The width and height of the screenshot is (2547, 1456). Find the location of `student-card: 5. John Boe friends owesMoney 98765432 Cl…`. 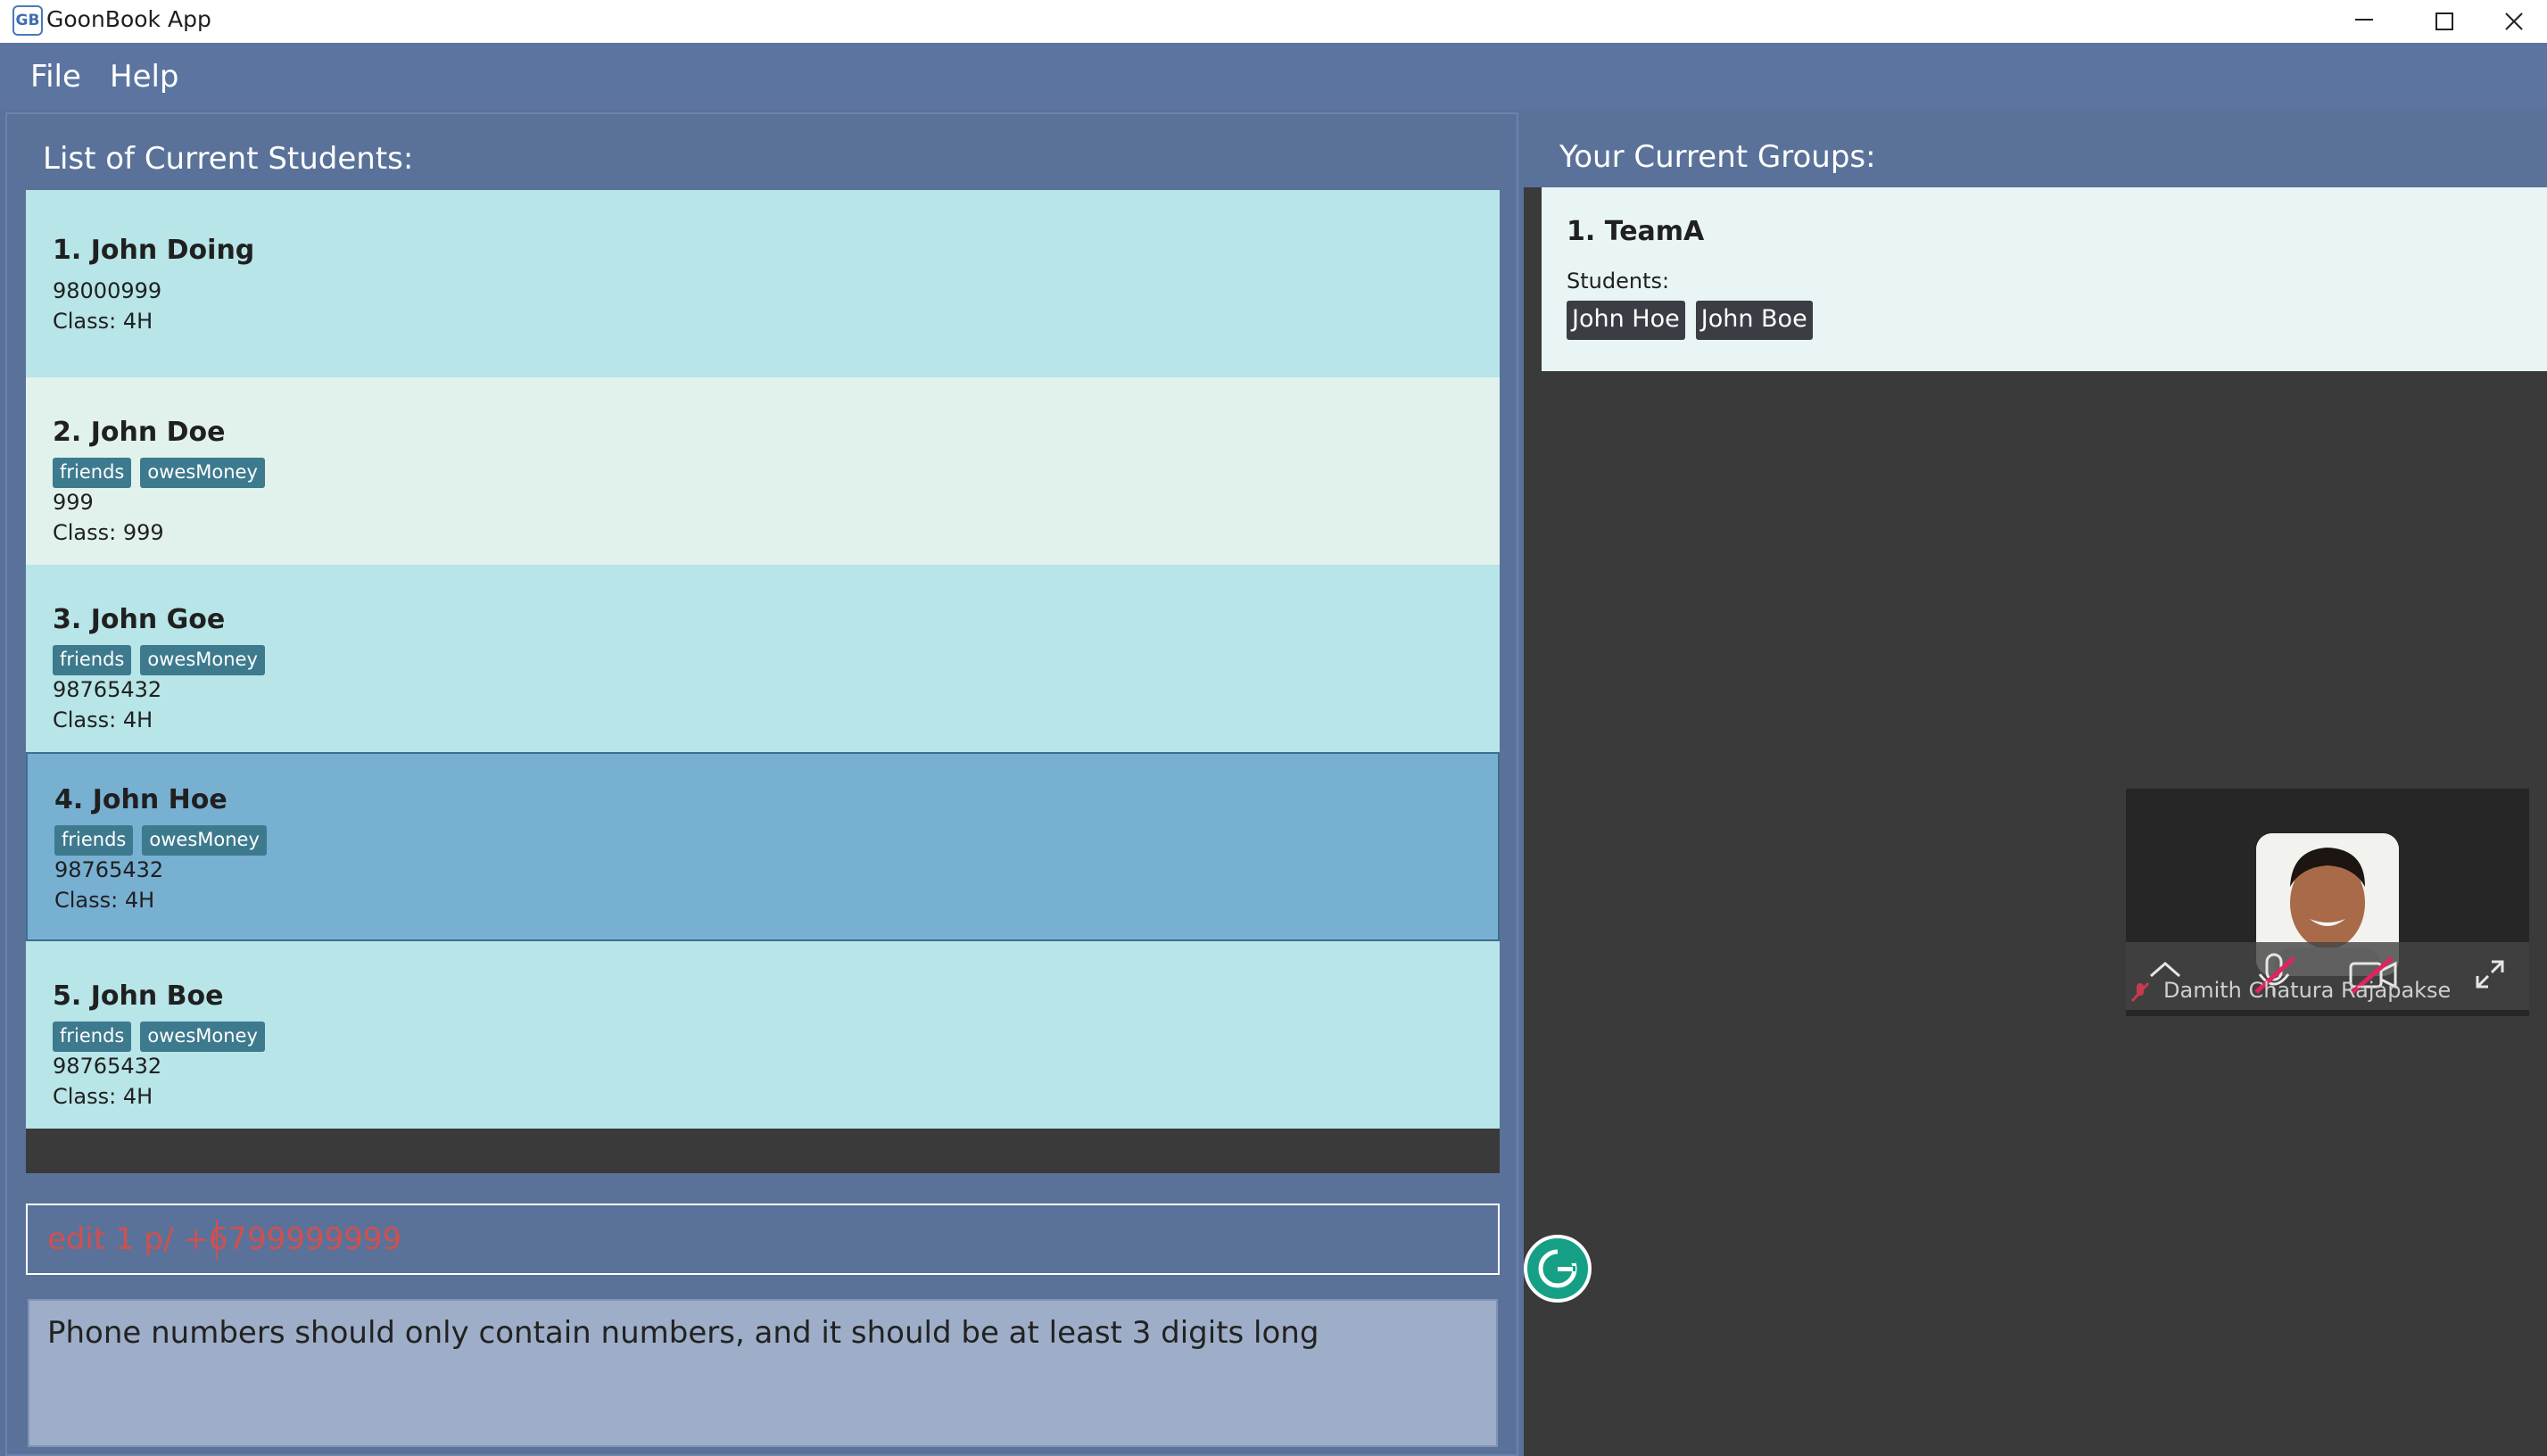

student-card: 5. John Boe friends owesMoney 98765432 Cl… is located at coordinates (763, 1035).